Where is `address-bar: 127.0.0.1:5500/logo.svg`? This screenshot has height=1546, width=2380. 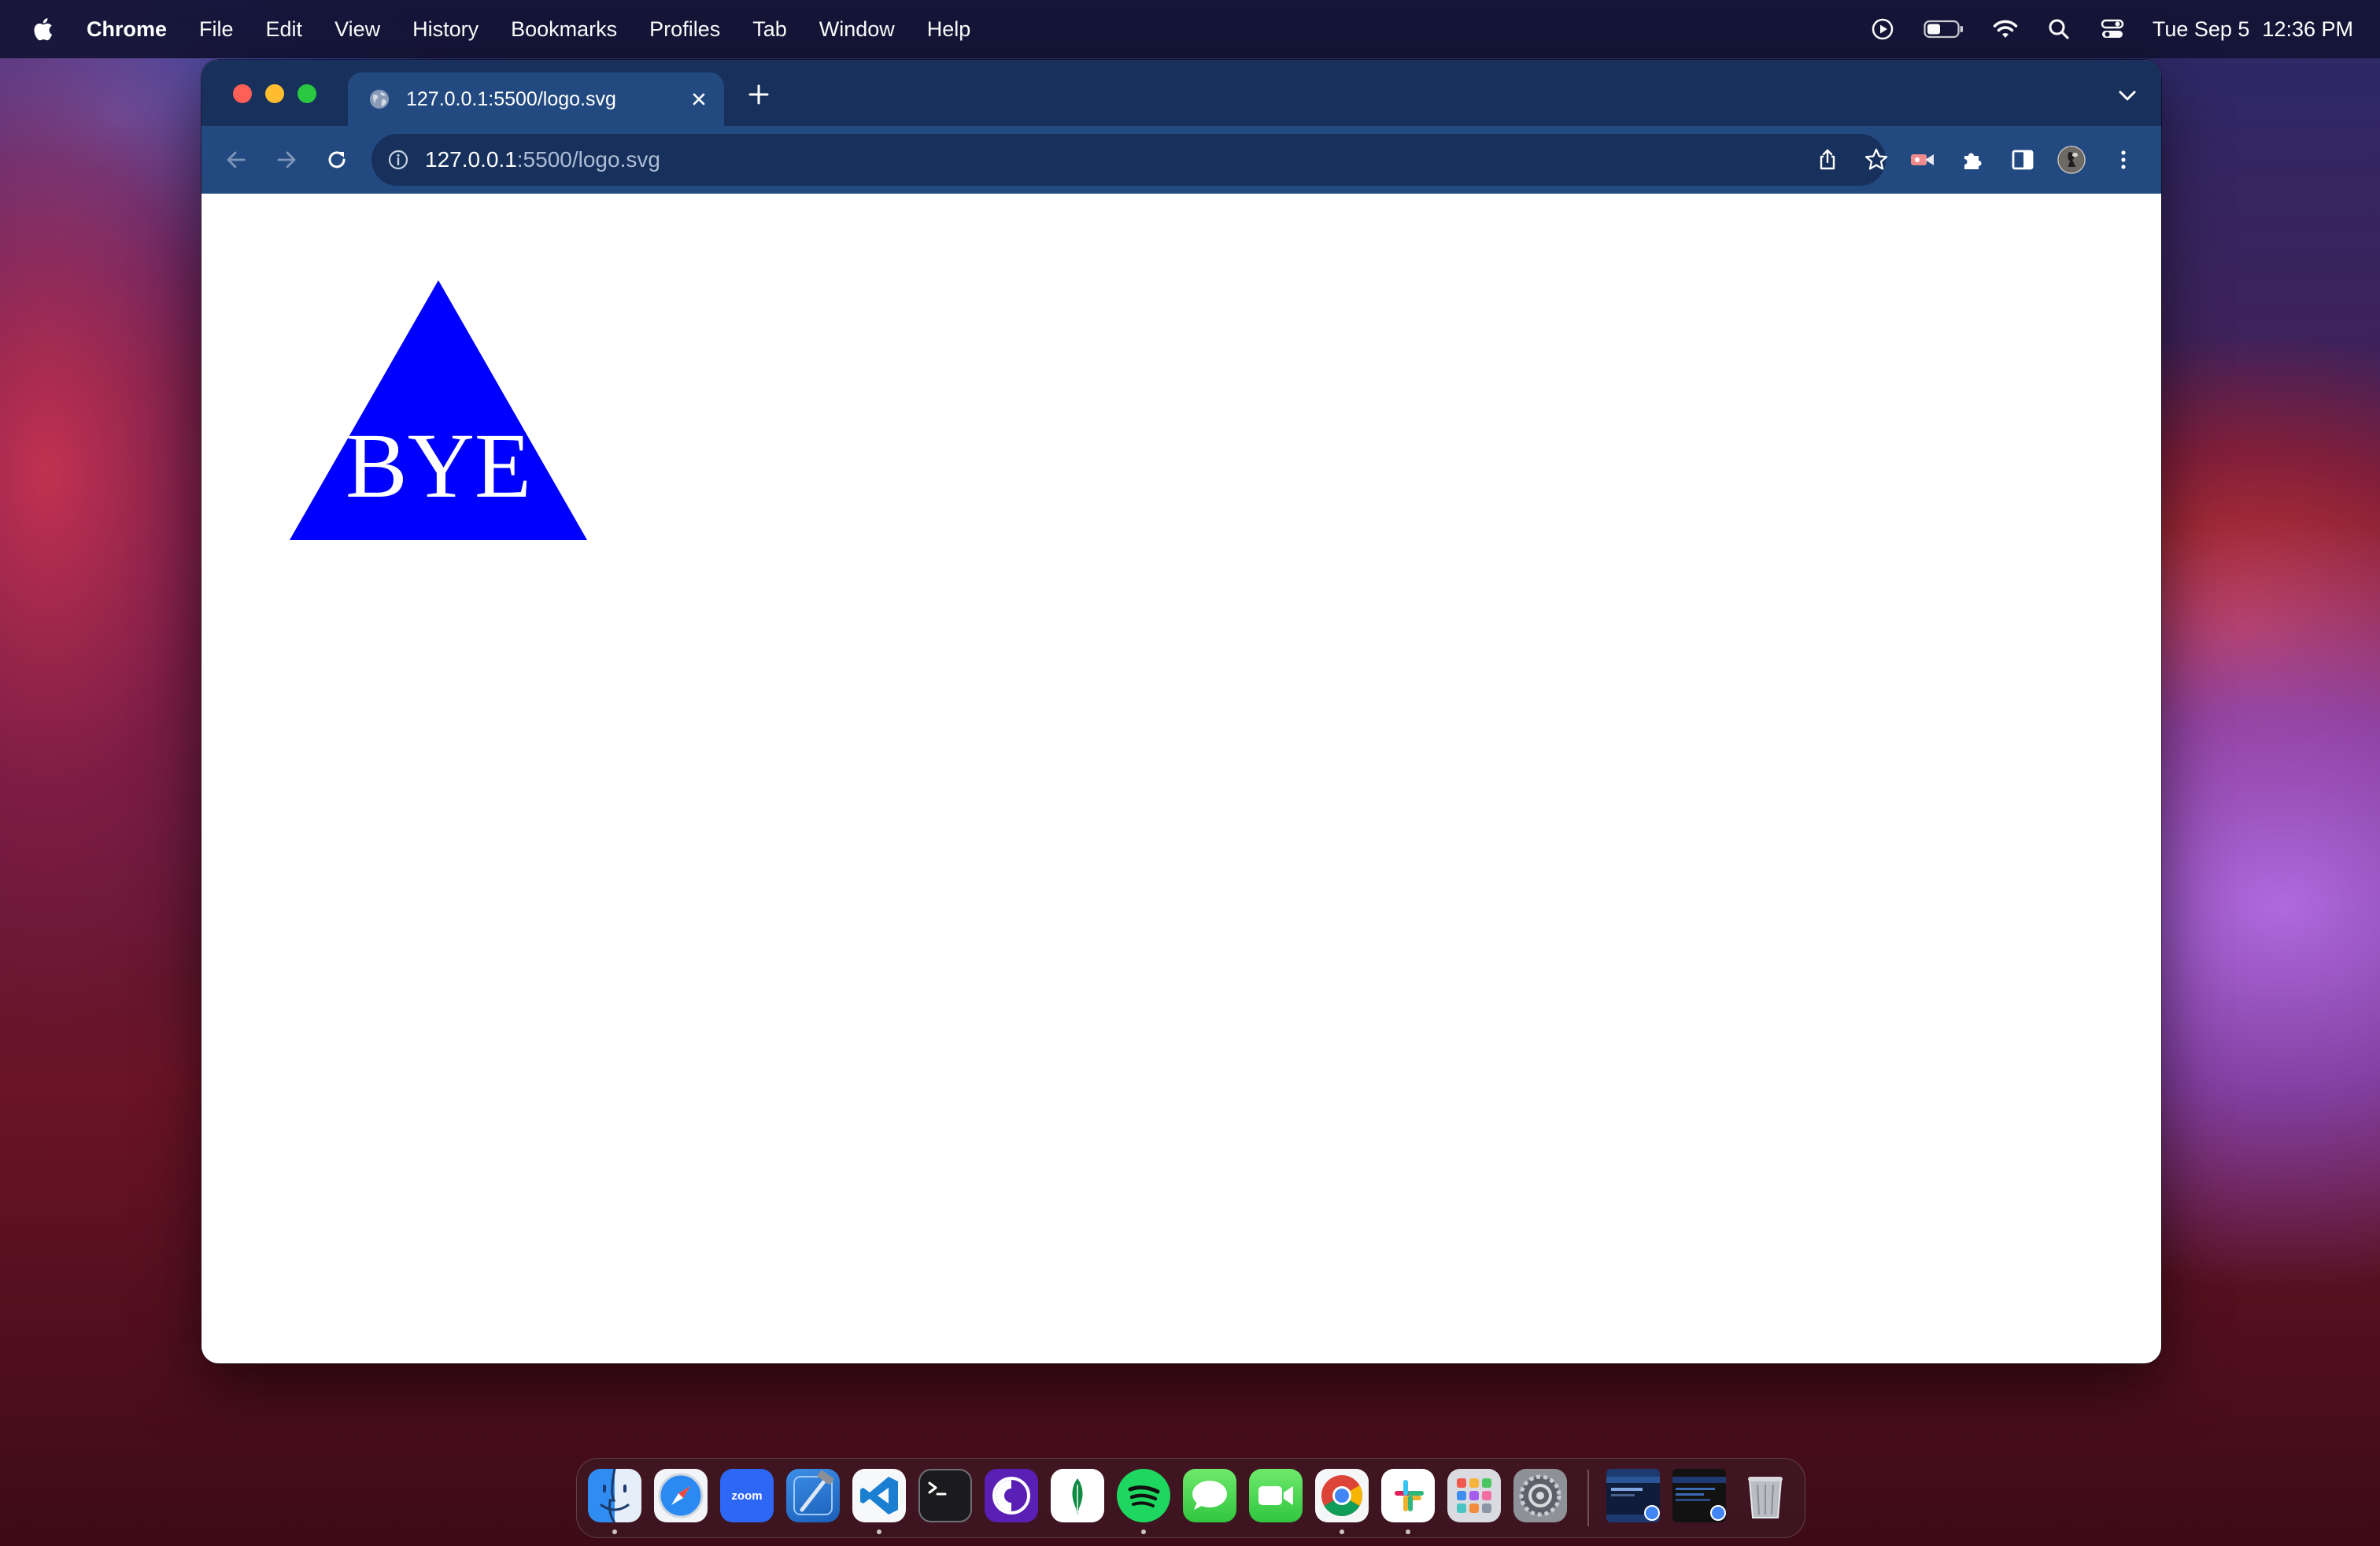
address-bar: 127.0.0.1:5500/logo.svg is located at coordinates (1130, 160).